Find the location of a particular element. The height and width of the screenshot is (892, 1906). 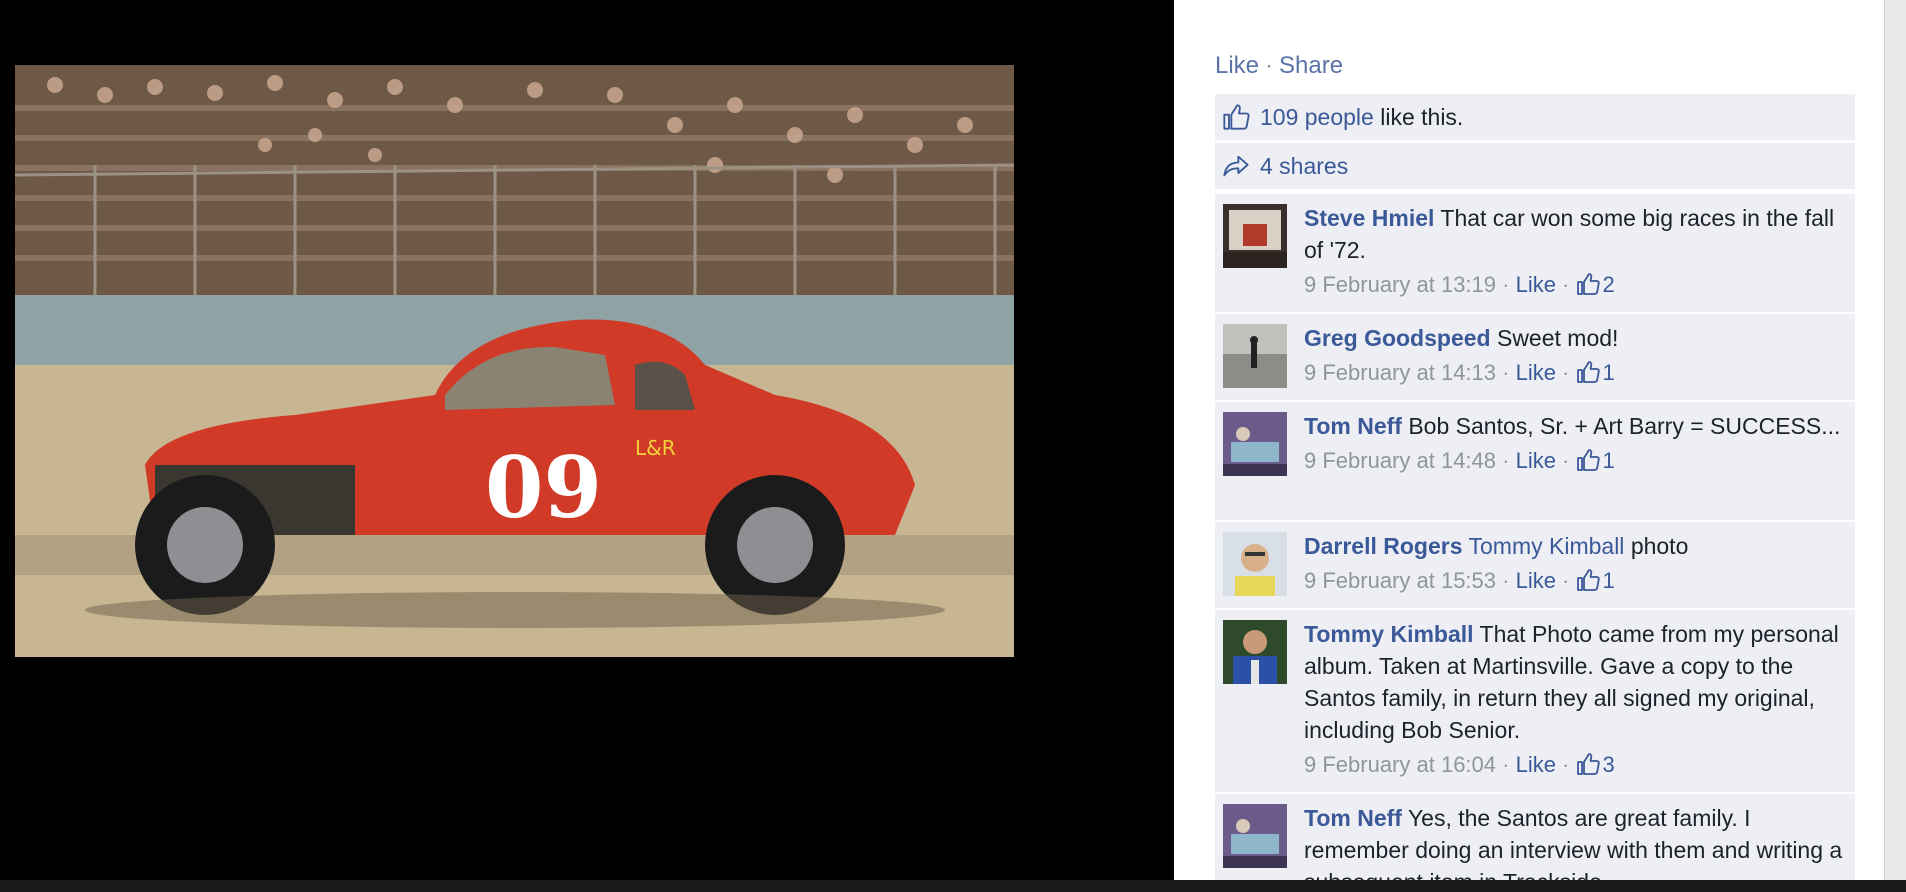

comment-meta: 9 February at 14:13 · Like · 1 is located at coordinates (1574, 373).